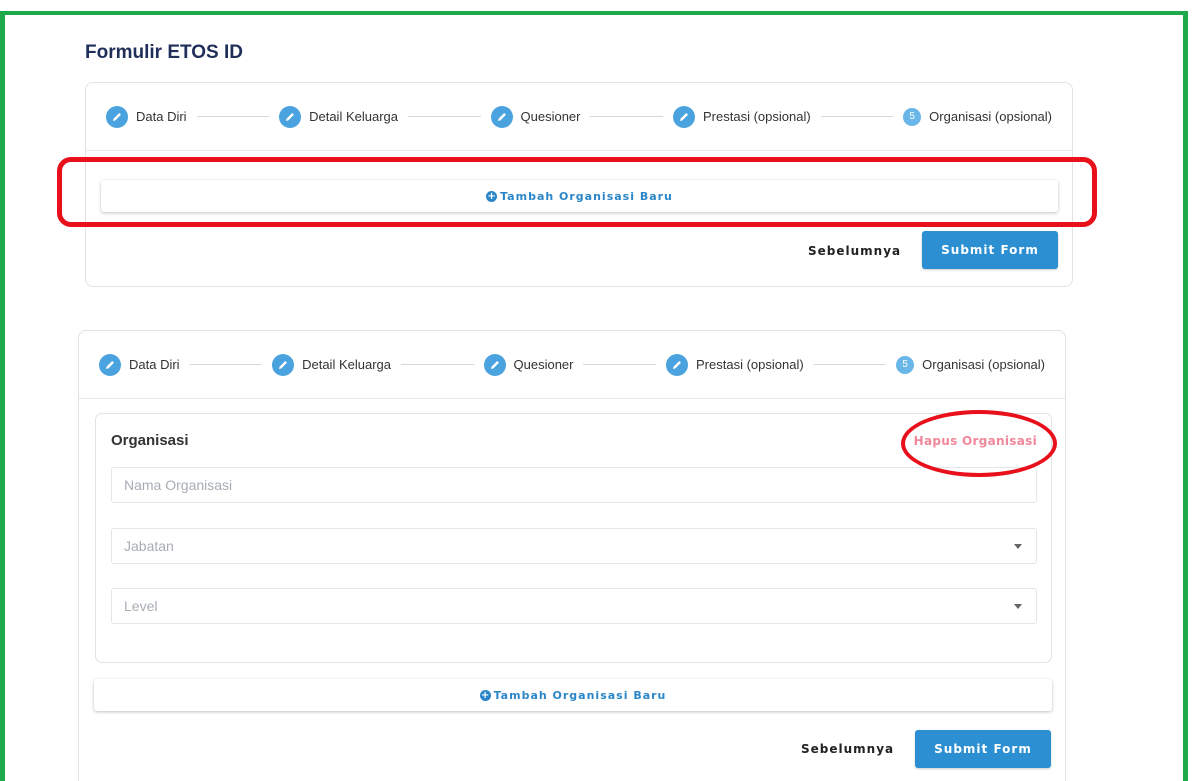 The image size is (1195, 781). Describe the element at coordinates (979, 443) in the screenshot. I see `annotation-red-oval` at that location.